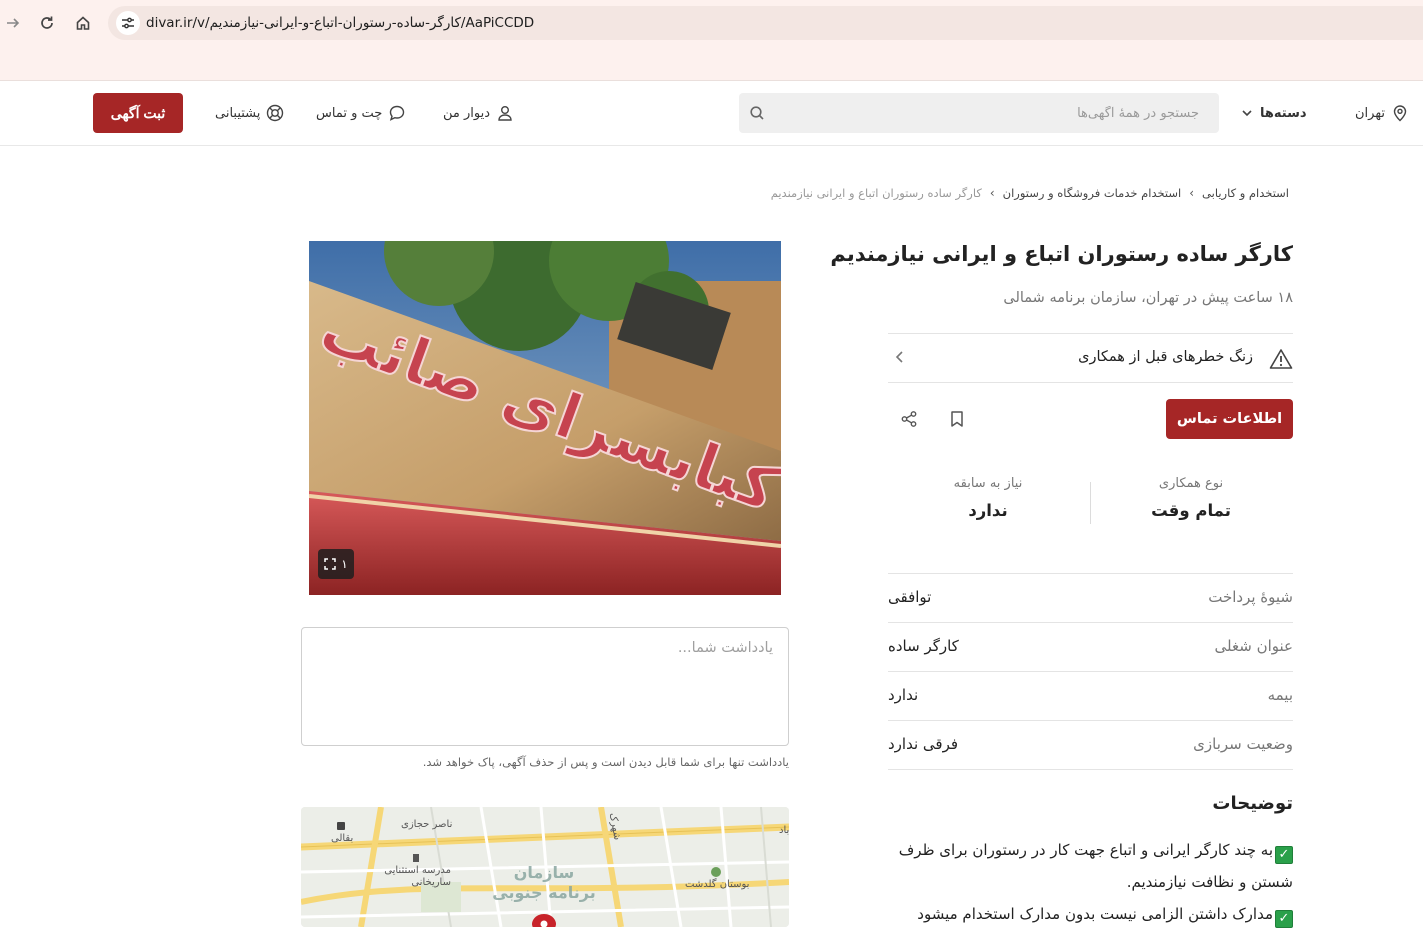  I want to click on user-icon, so click(505, 113).